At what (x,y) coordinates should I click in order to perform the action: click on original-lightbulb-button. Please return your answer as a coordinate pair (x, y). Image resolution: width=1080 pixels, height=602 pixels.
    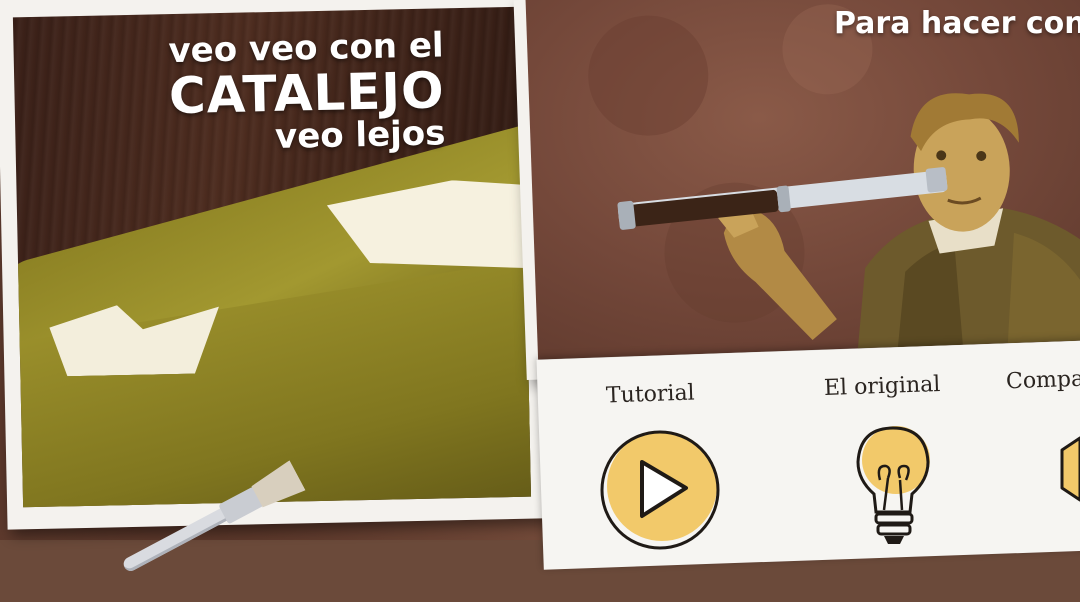
    Looking at the image, I should click on (893, 485).